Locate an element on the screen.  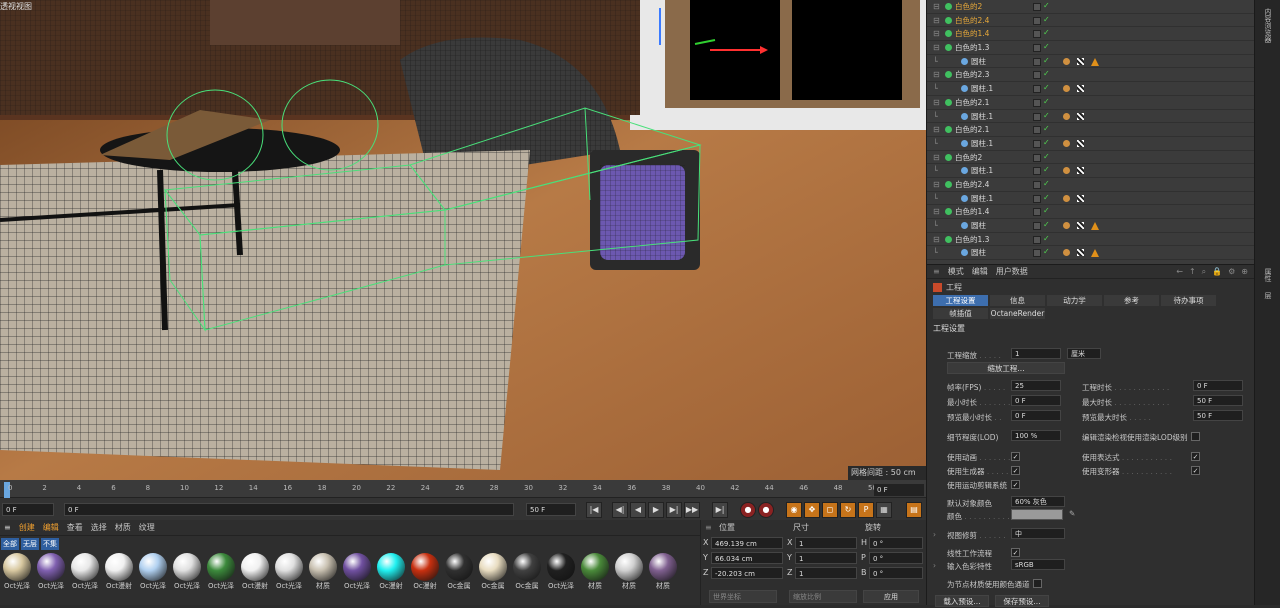
fps-input: 25 is located at coordinates (1036, 385).